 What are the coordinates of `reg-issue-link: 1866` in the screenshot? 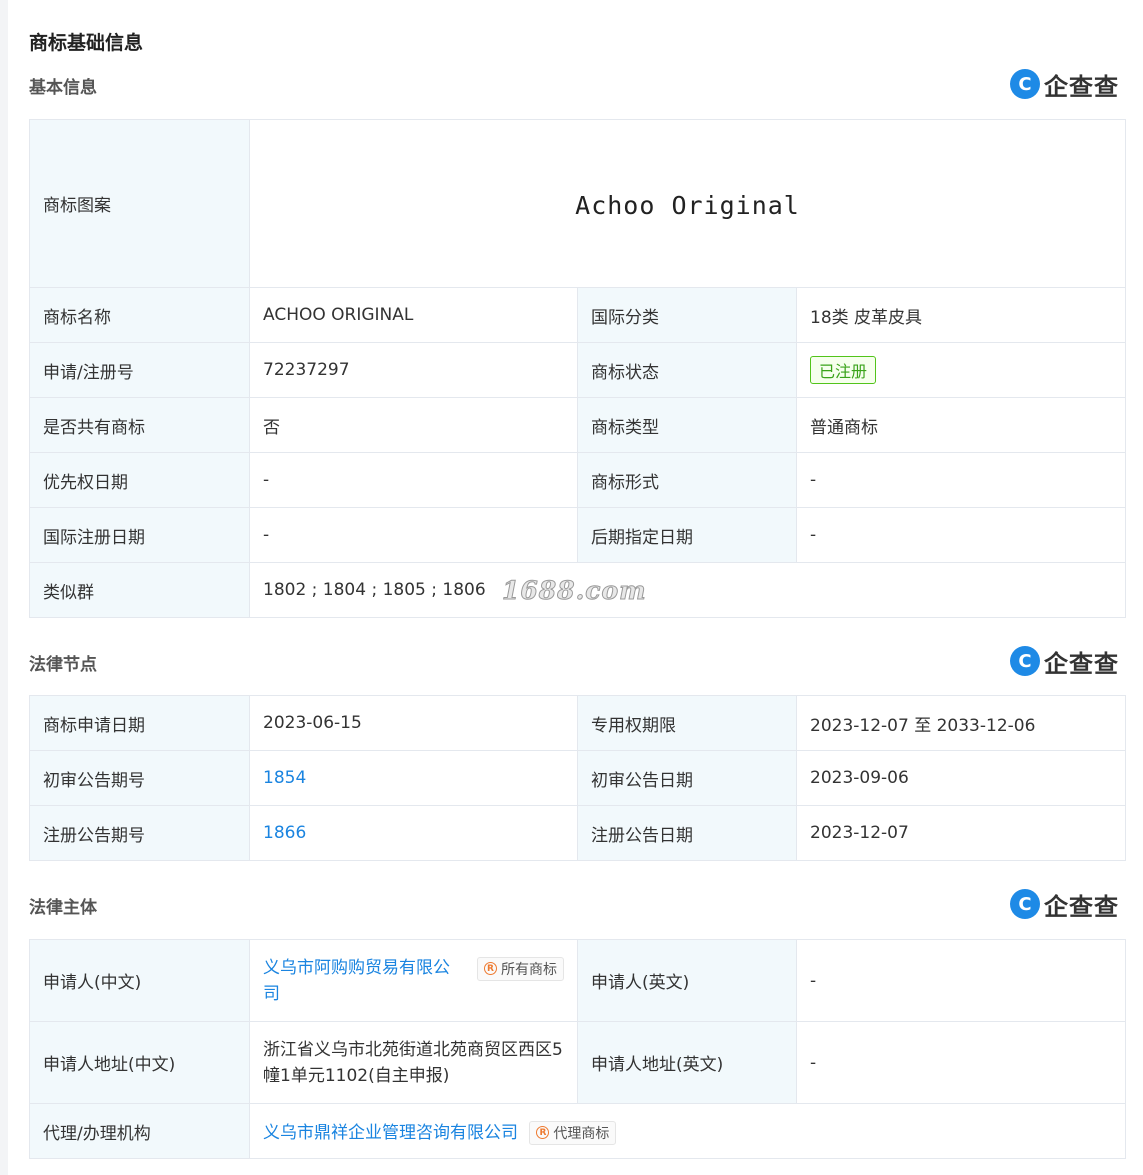 It's located at (284, 833).